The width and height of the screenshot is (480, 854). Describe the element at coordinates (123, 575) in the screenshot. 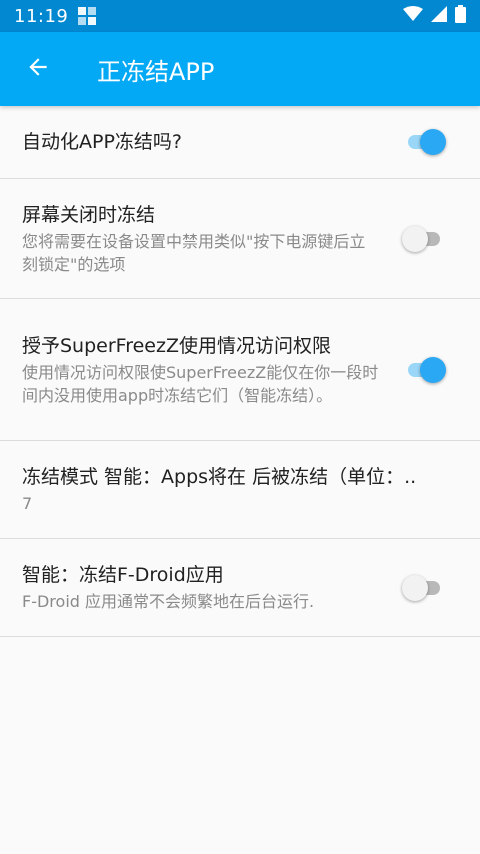

I see `pref-title: 智能：冻结F-Droid应用` at that location.